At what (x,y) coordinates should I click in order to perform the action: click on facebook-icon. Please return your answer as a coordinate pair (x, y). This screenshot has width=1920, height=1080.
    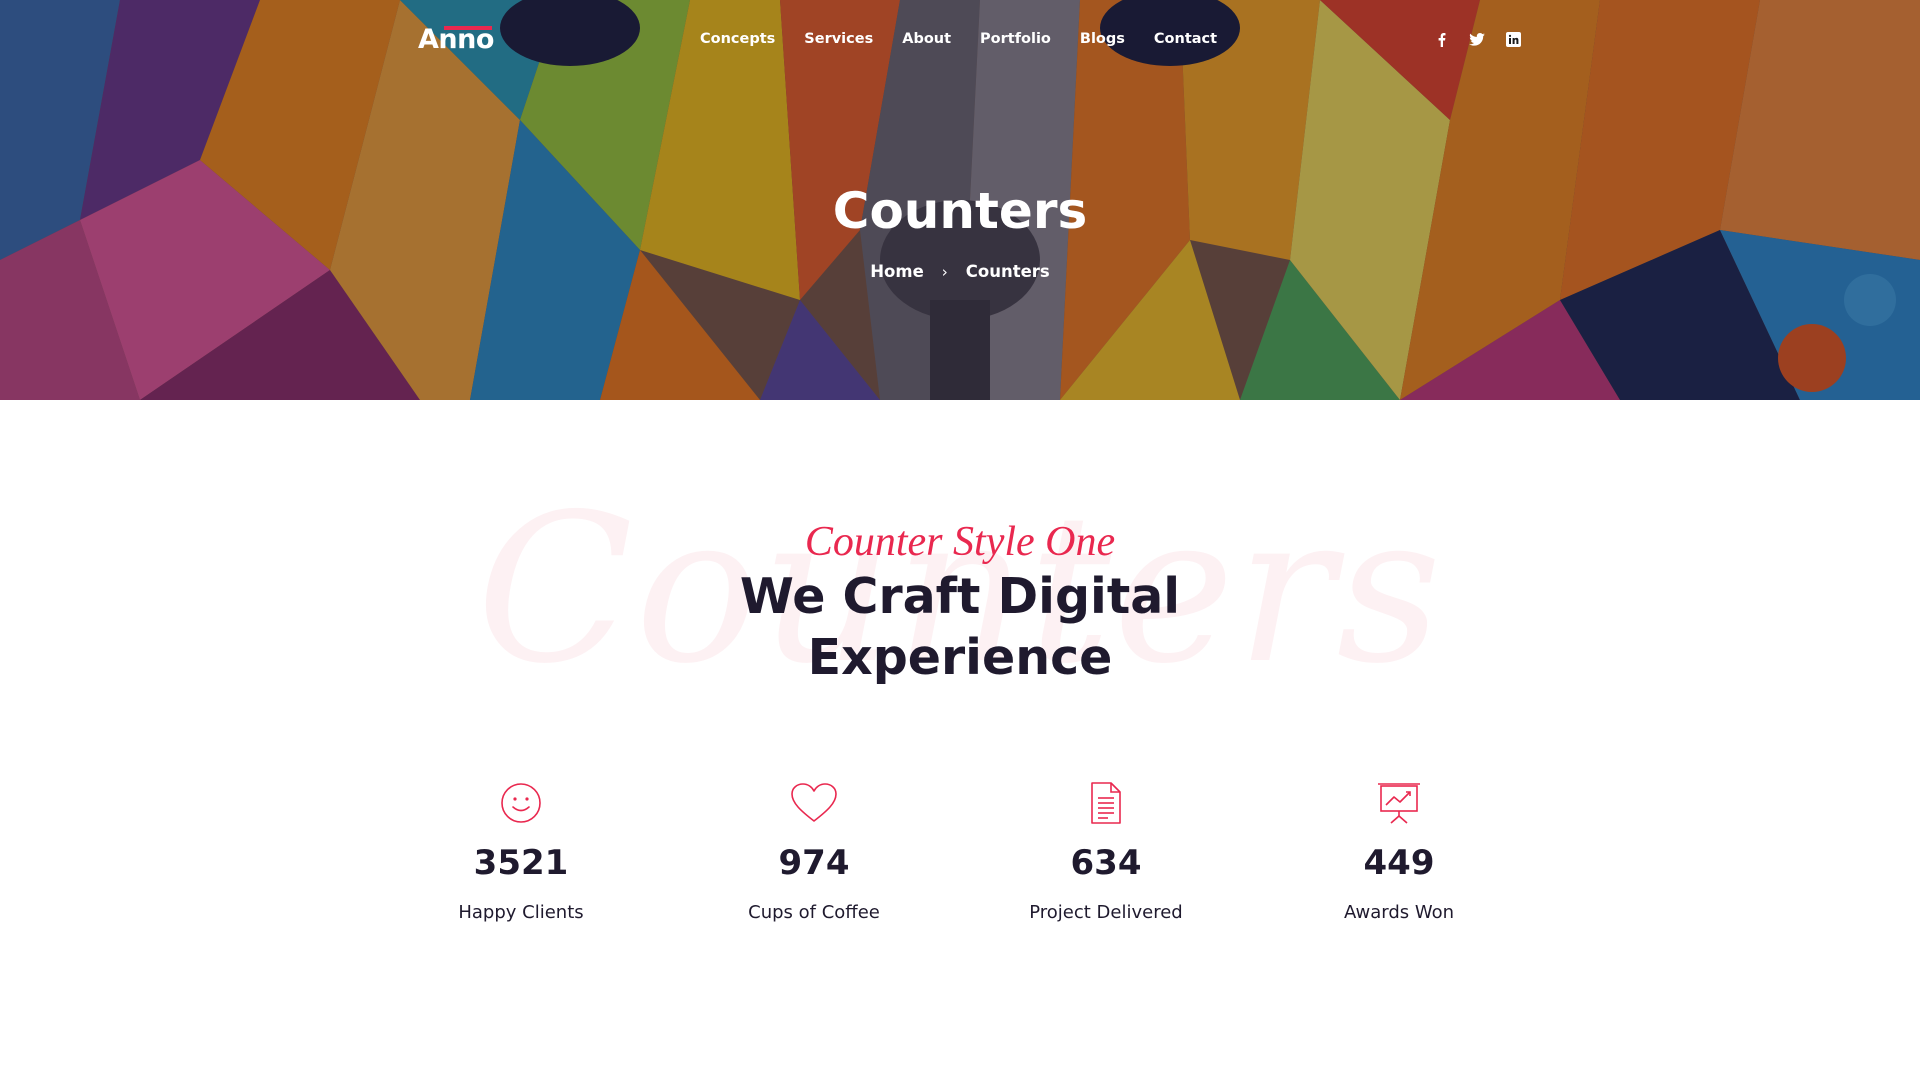
    Looking at the image, I should click on (1441, 39).